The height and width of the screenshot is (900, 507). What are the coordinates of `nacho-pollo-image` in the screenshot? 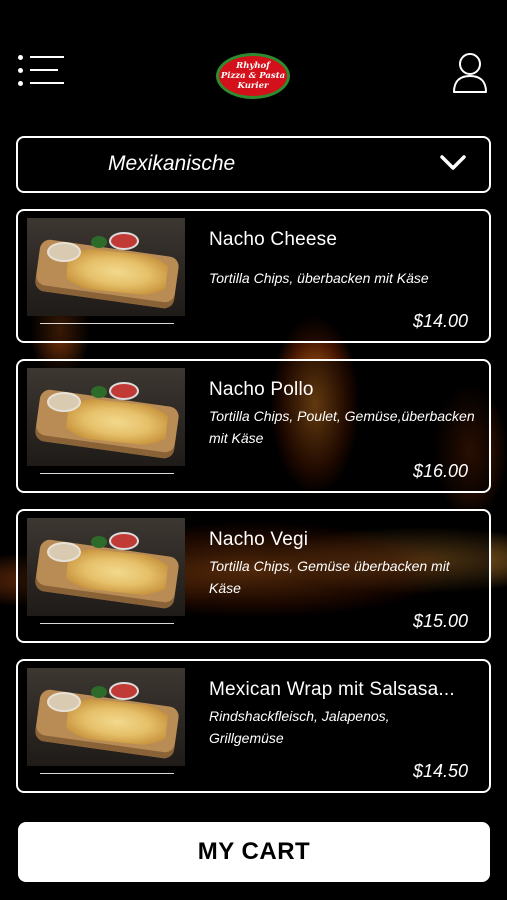 It's located at (106, 417).